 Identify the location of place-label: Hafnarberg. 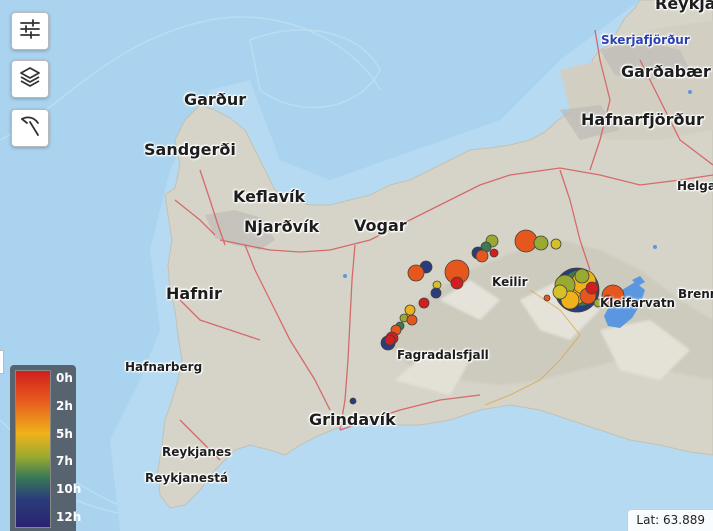
(164, 367).